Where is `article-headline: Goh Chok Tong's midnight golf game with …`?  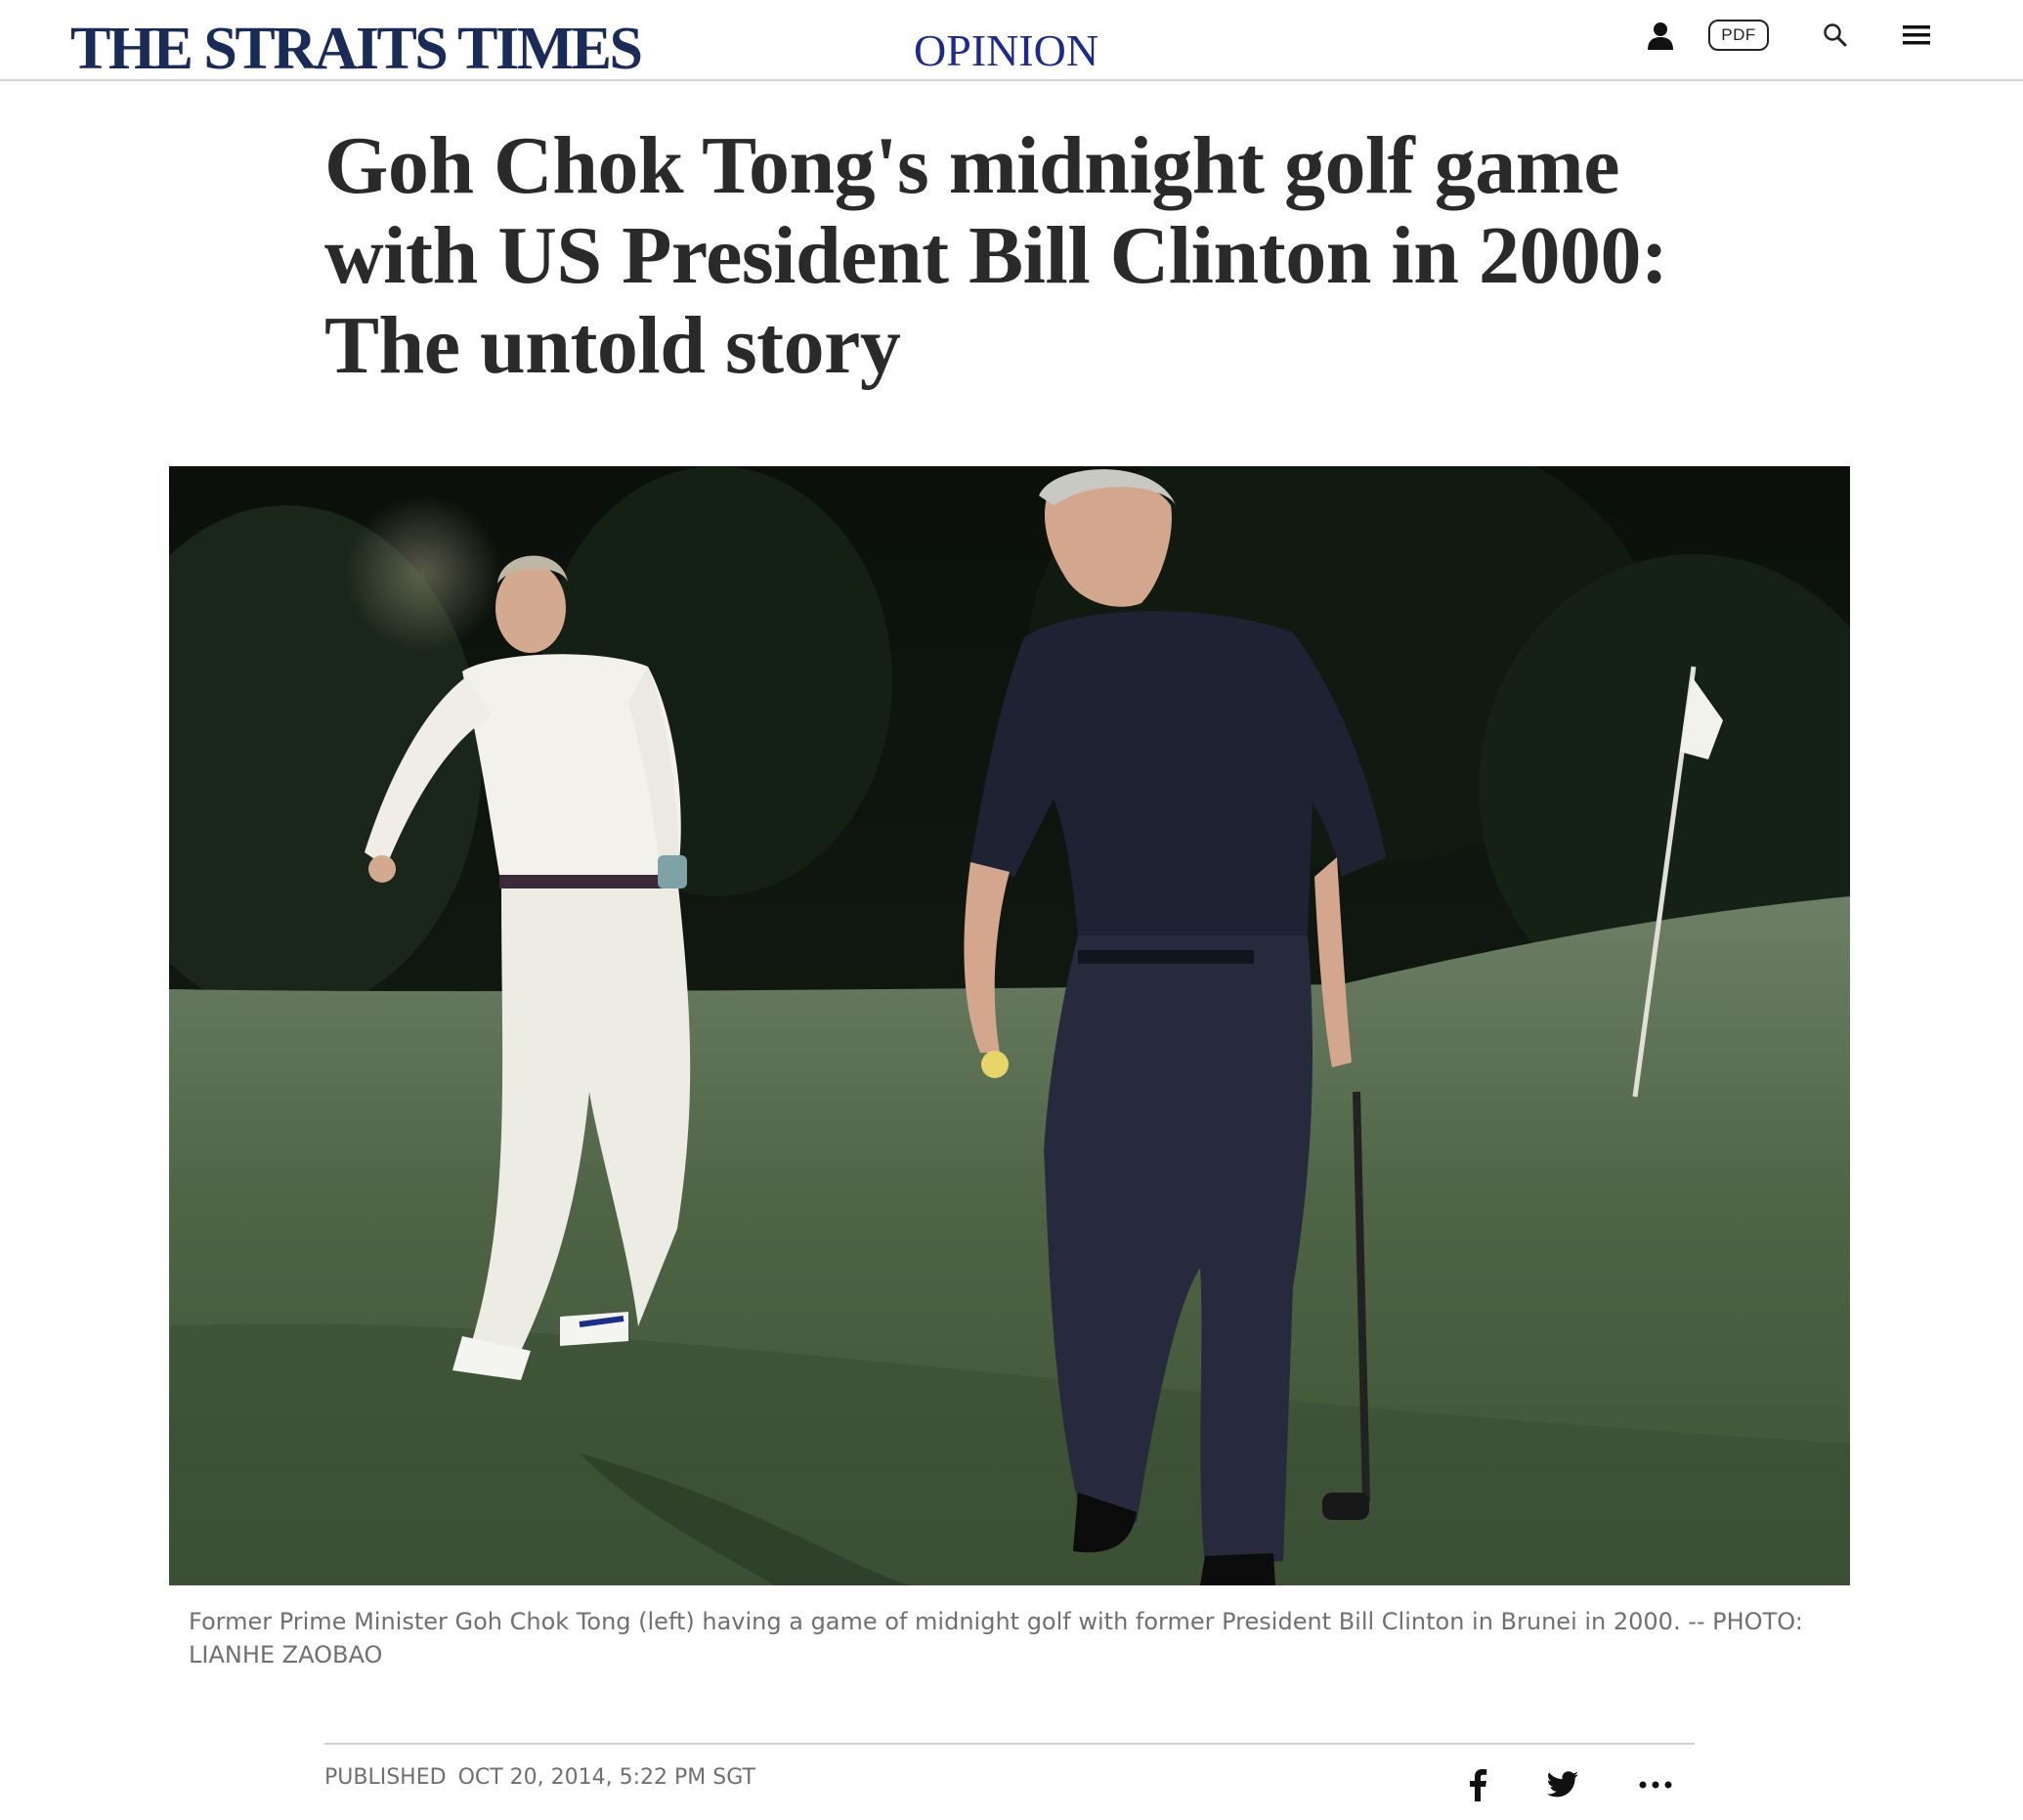 article-headline: Goh Chok Tong's midnight golf game with … is located at coordinates (996, 255).